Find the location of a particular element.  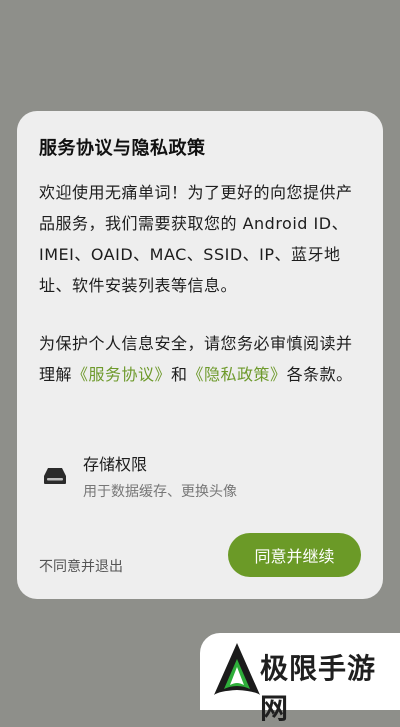

watermark-badge: 极限手游网 is located at coordinates (300, 679).